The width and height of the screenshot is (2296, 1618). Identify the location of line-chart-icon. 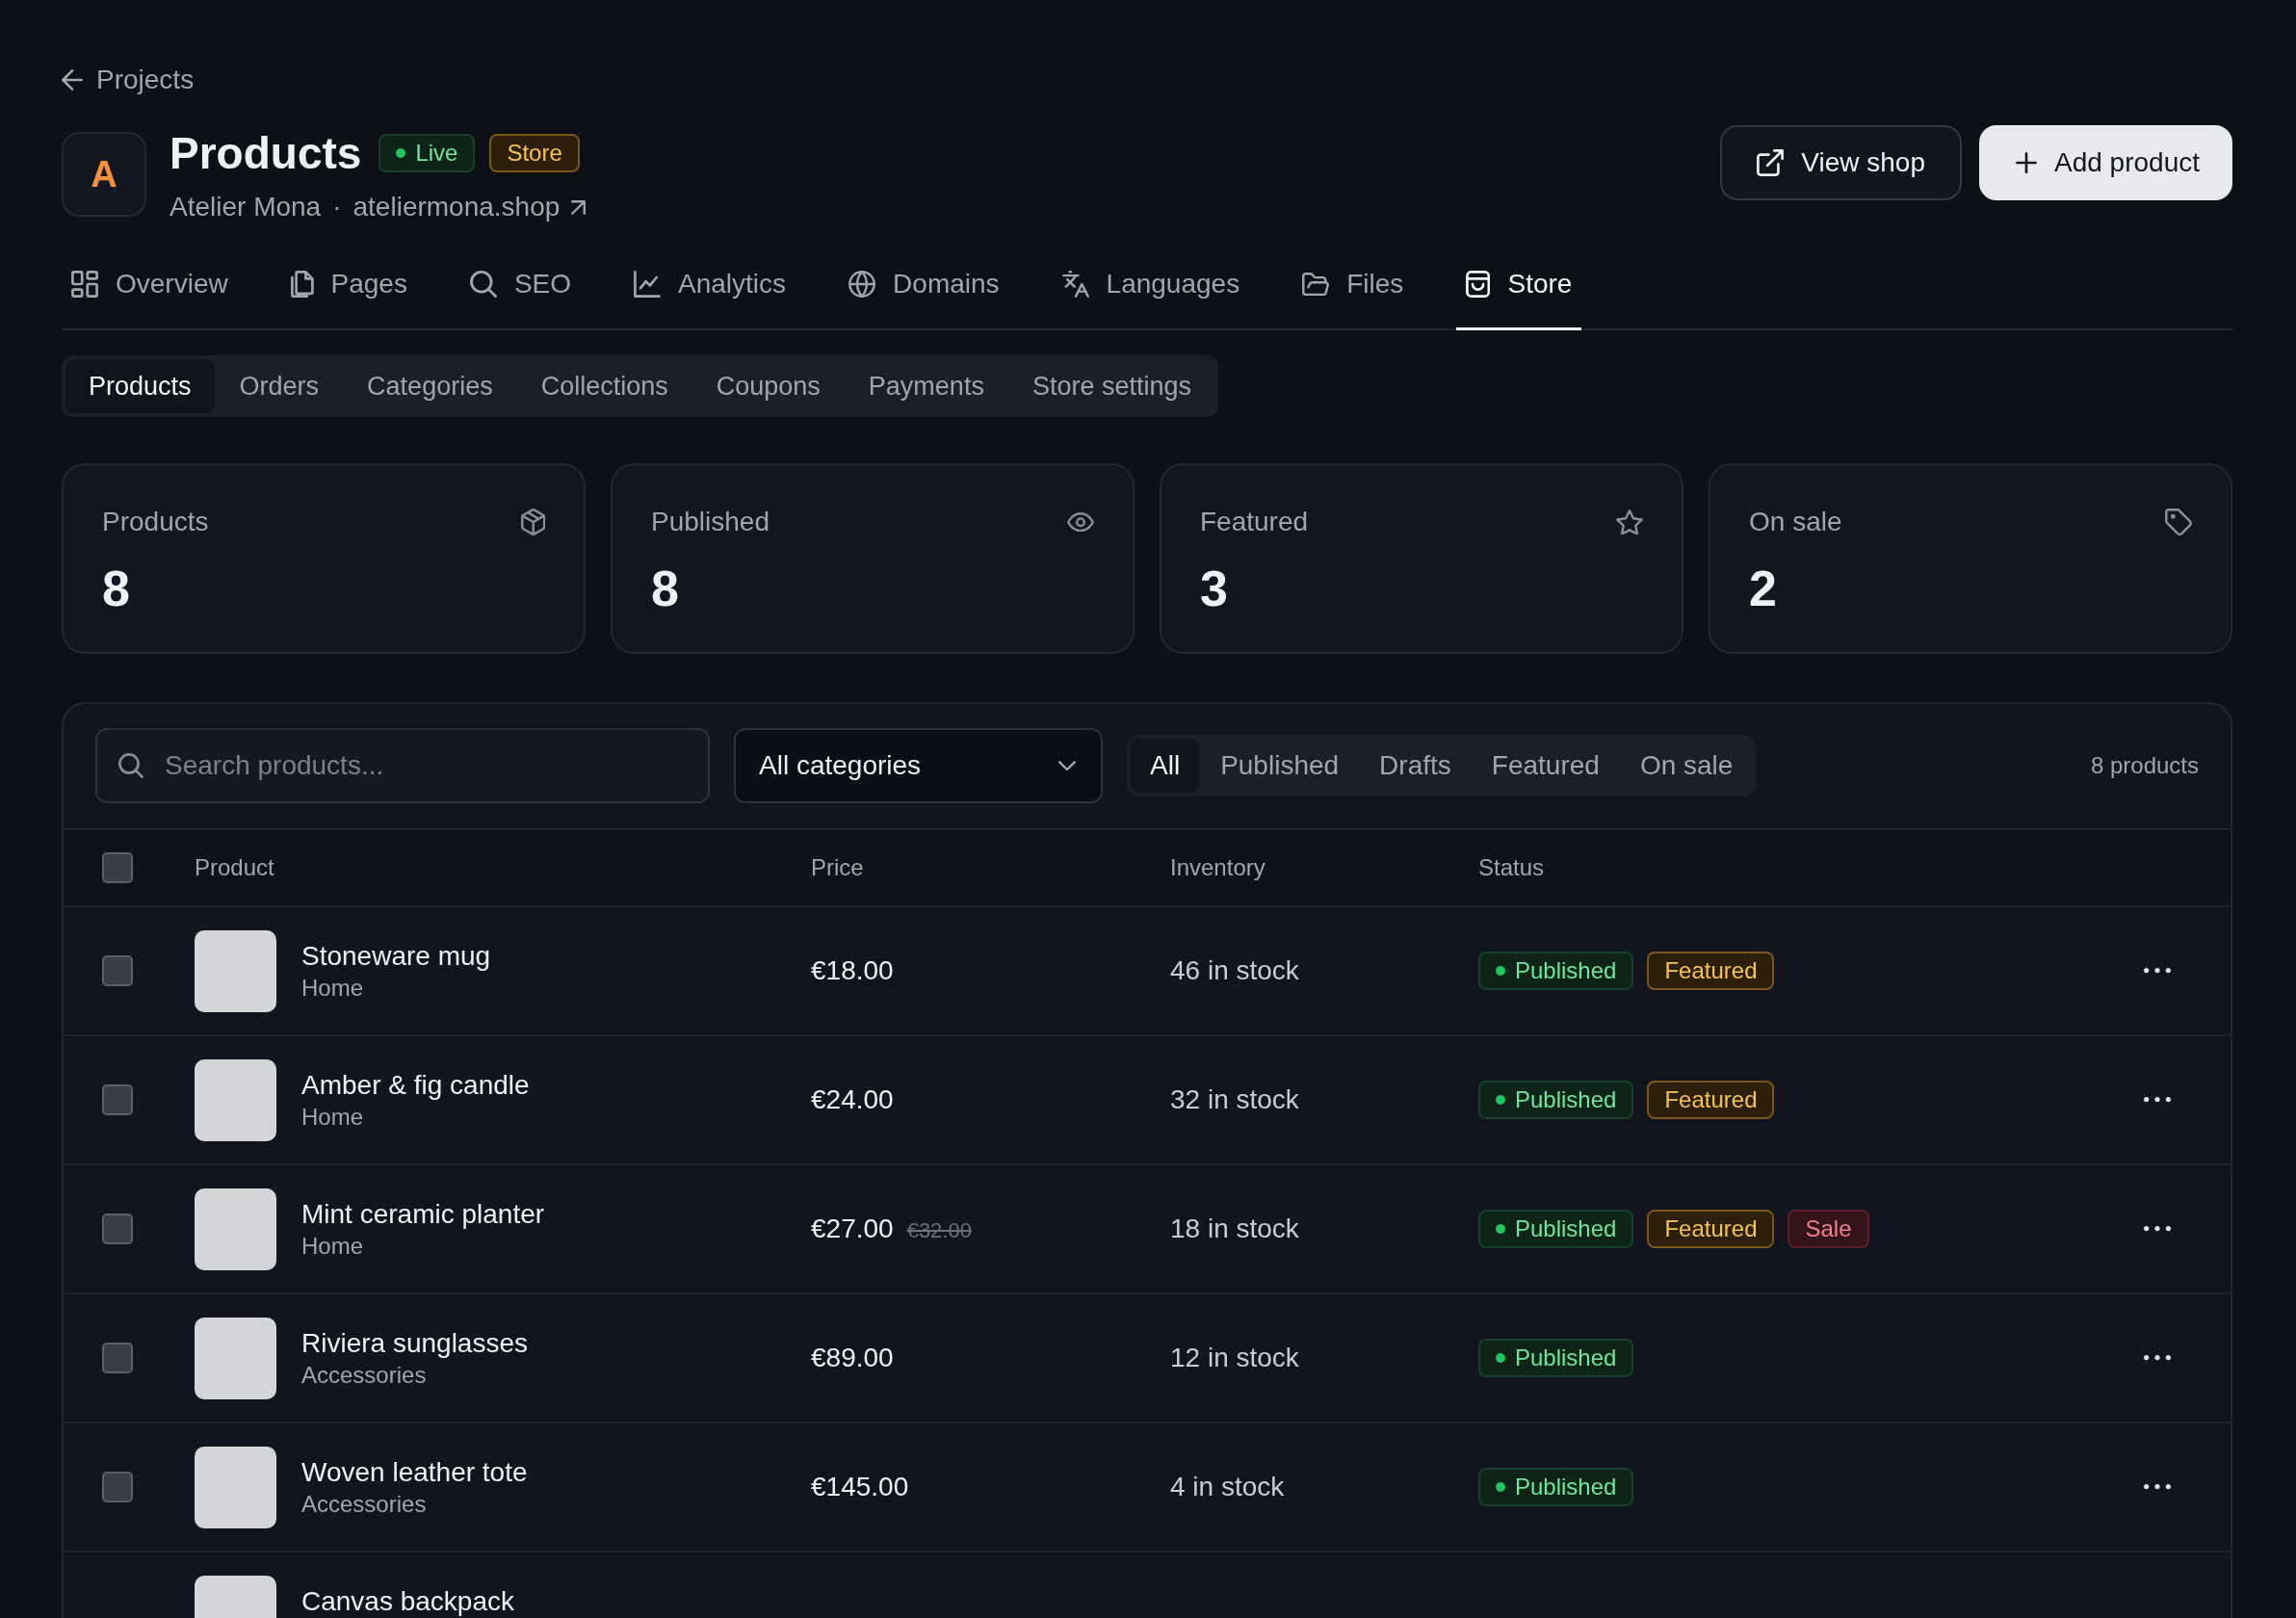
(648, 284).